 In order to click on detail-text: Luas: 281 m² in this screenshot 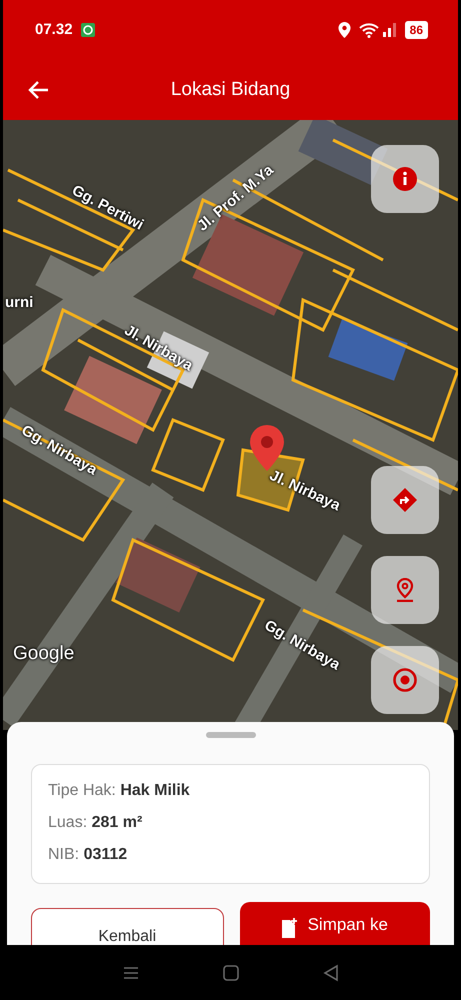, I will do `click(96, 823)`.